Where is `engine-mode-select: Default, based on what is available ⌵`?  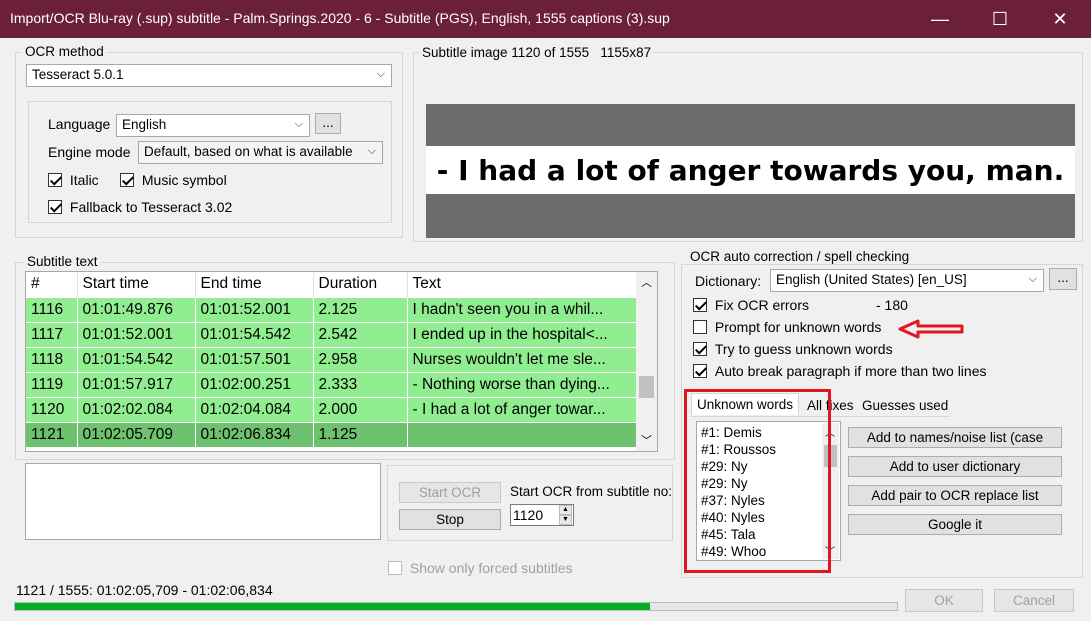 engine-mode-select: Default, based on what is available ⌵ is located at coordinates (260, 152).